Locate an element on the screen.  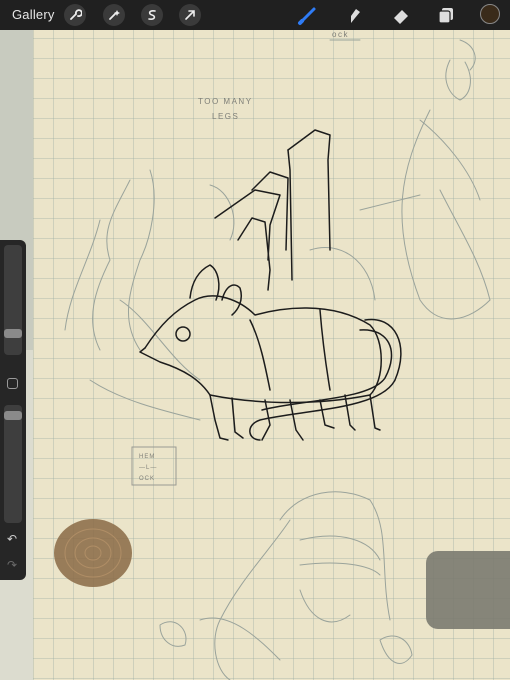
smudge-tool-button is located at coordinates (354, 15).